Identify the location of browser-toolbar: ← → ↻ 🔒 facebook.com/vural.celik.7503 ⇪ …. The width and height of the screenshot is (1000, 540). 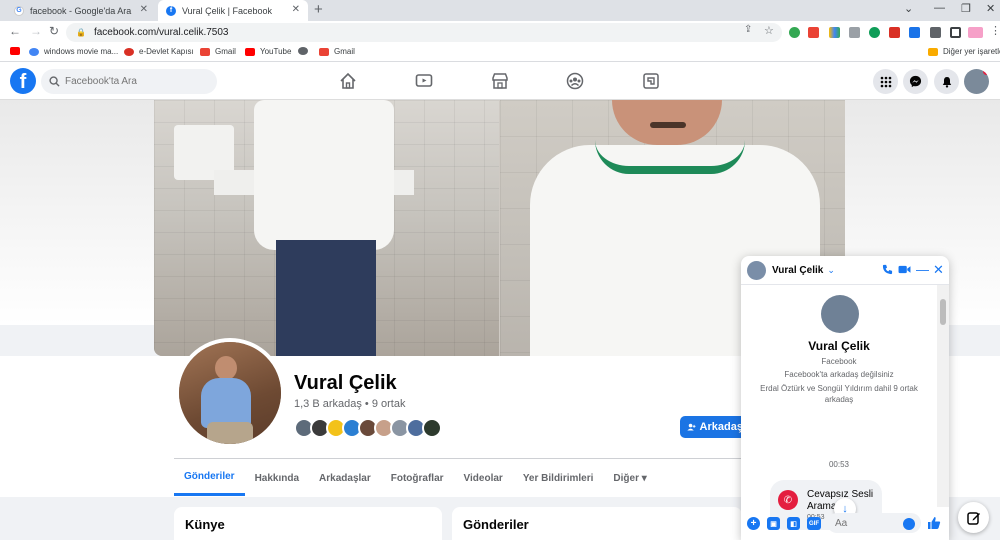
(500, 32).